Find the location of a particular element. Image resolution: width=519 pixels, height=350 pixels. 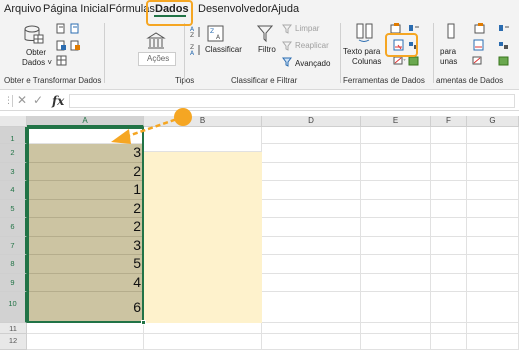

row-header-5: 5 is located at coordinates (13, 209).